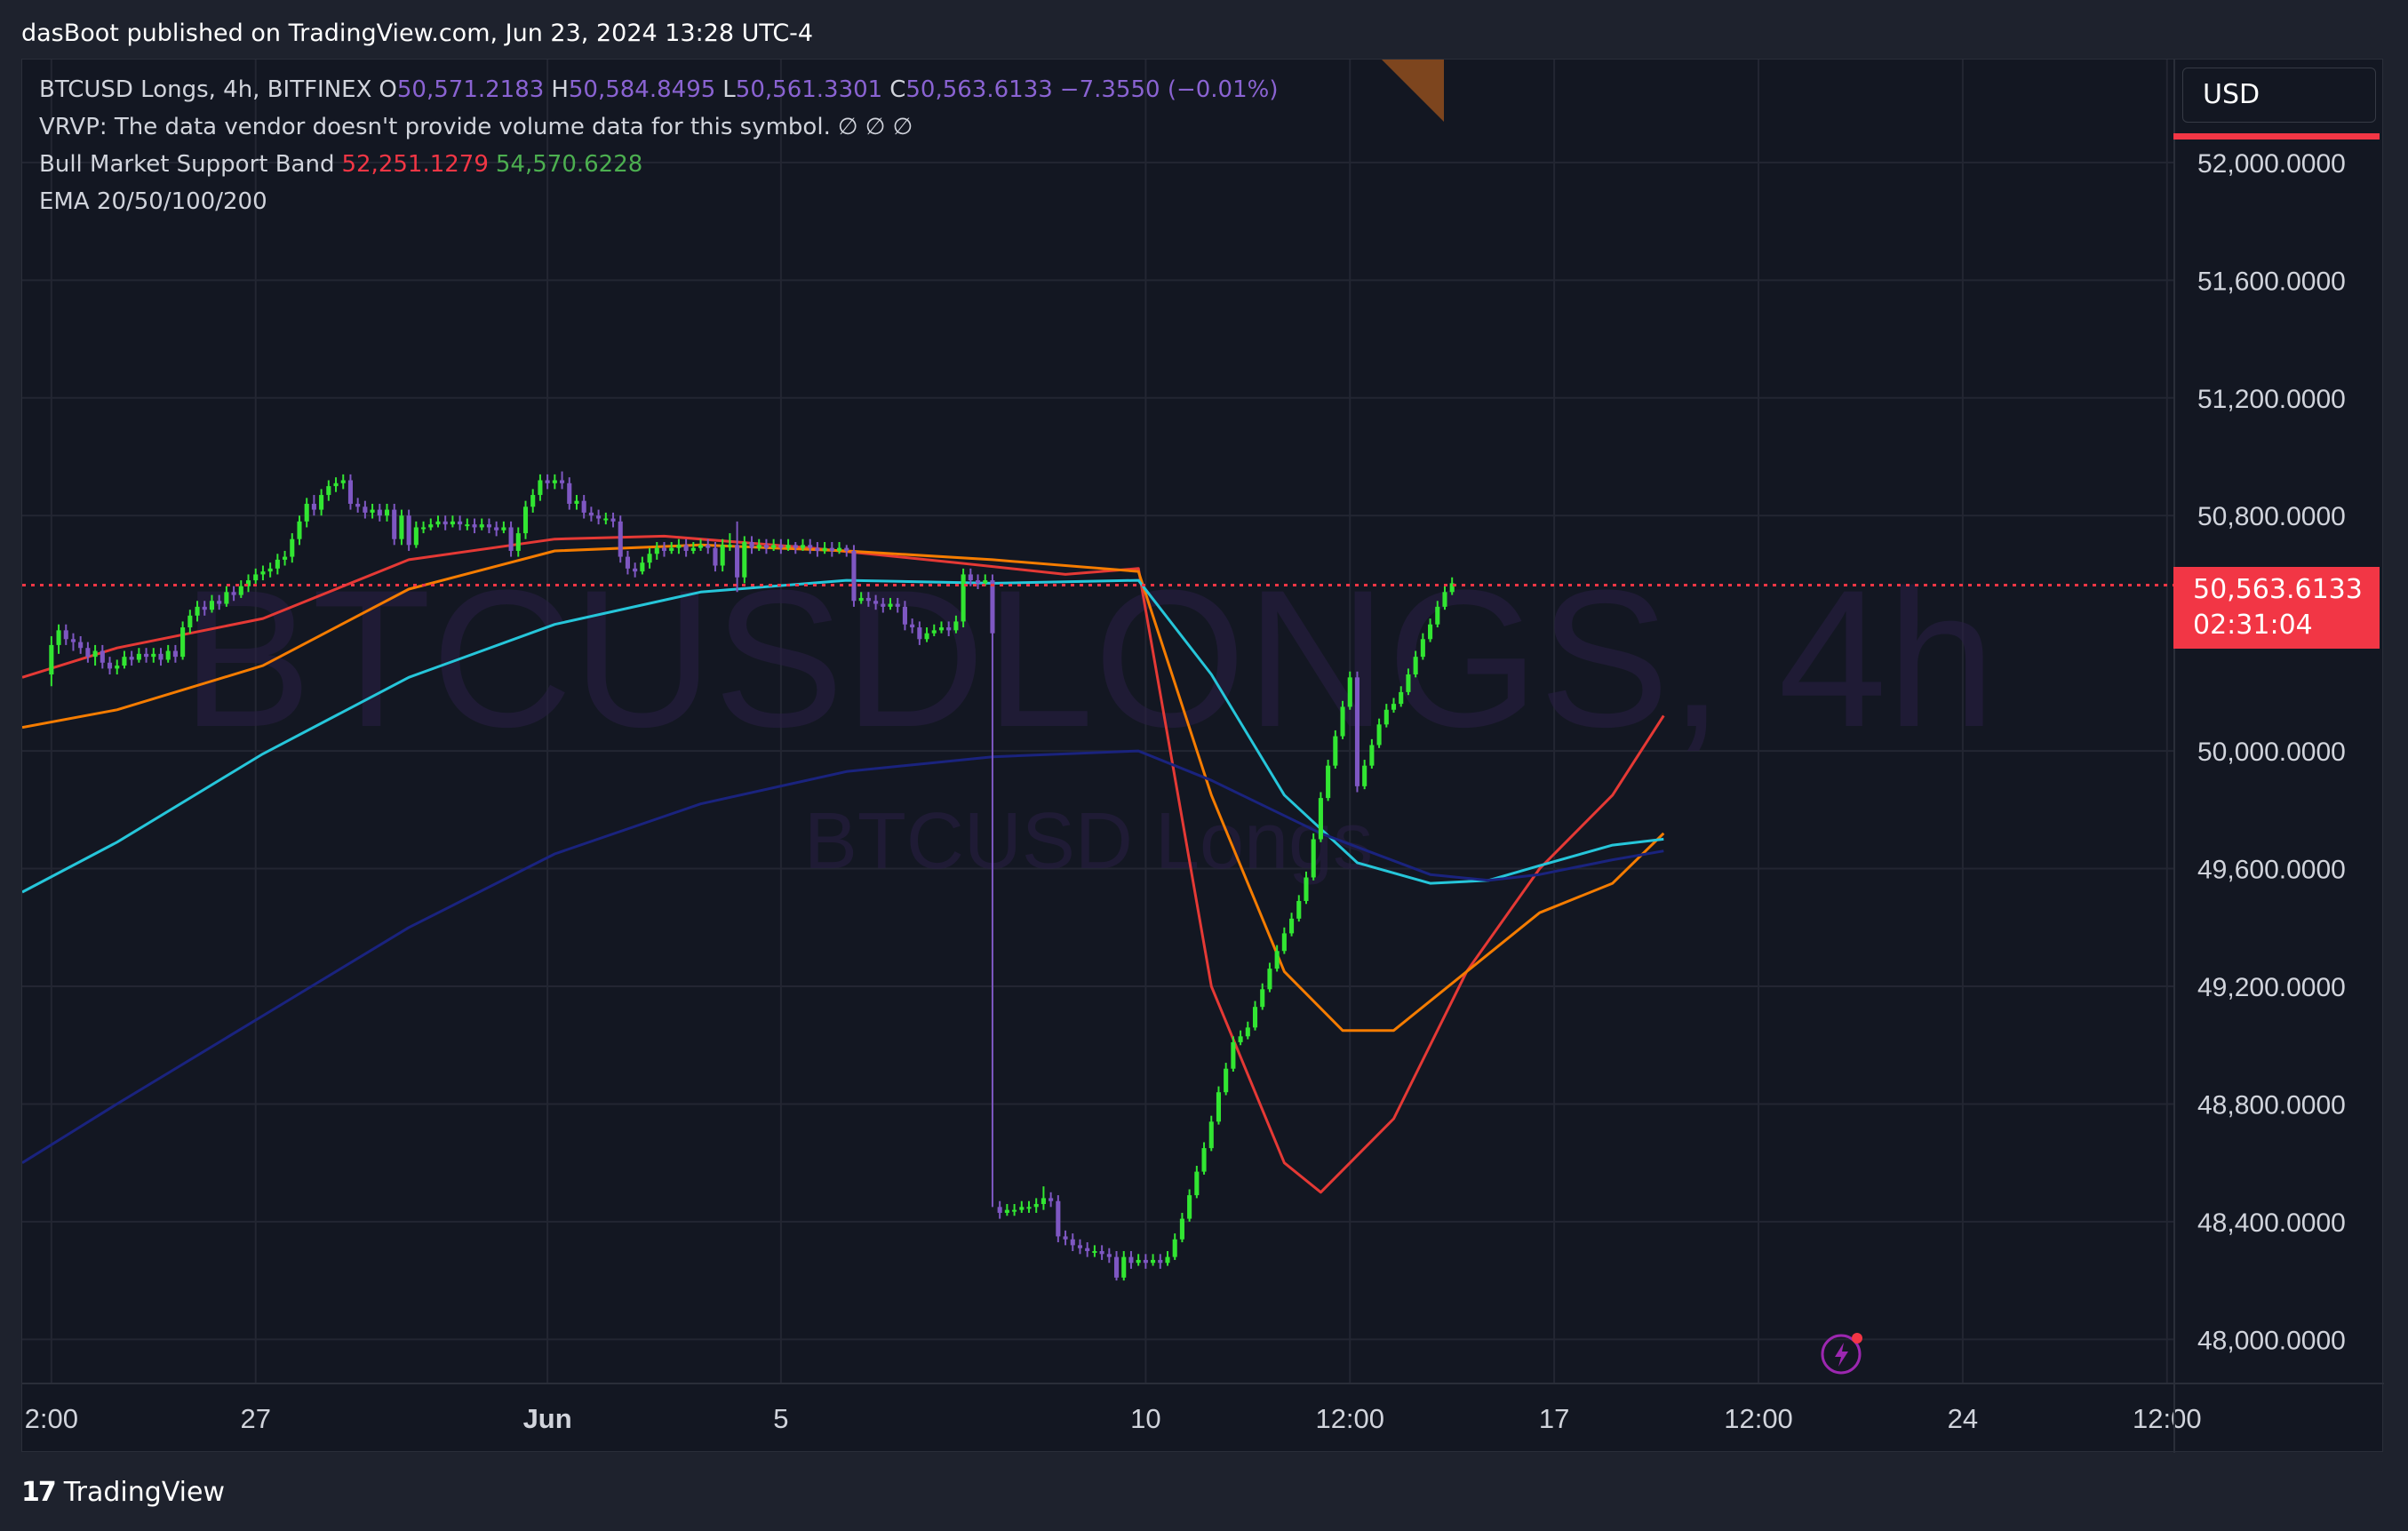 This screenshot has width=2408, height=1531. I want to click on y-tick-label: 52,000.0000, so click(2271, 164).